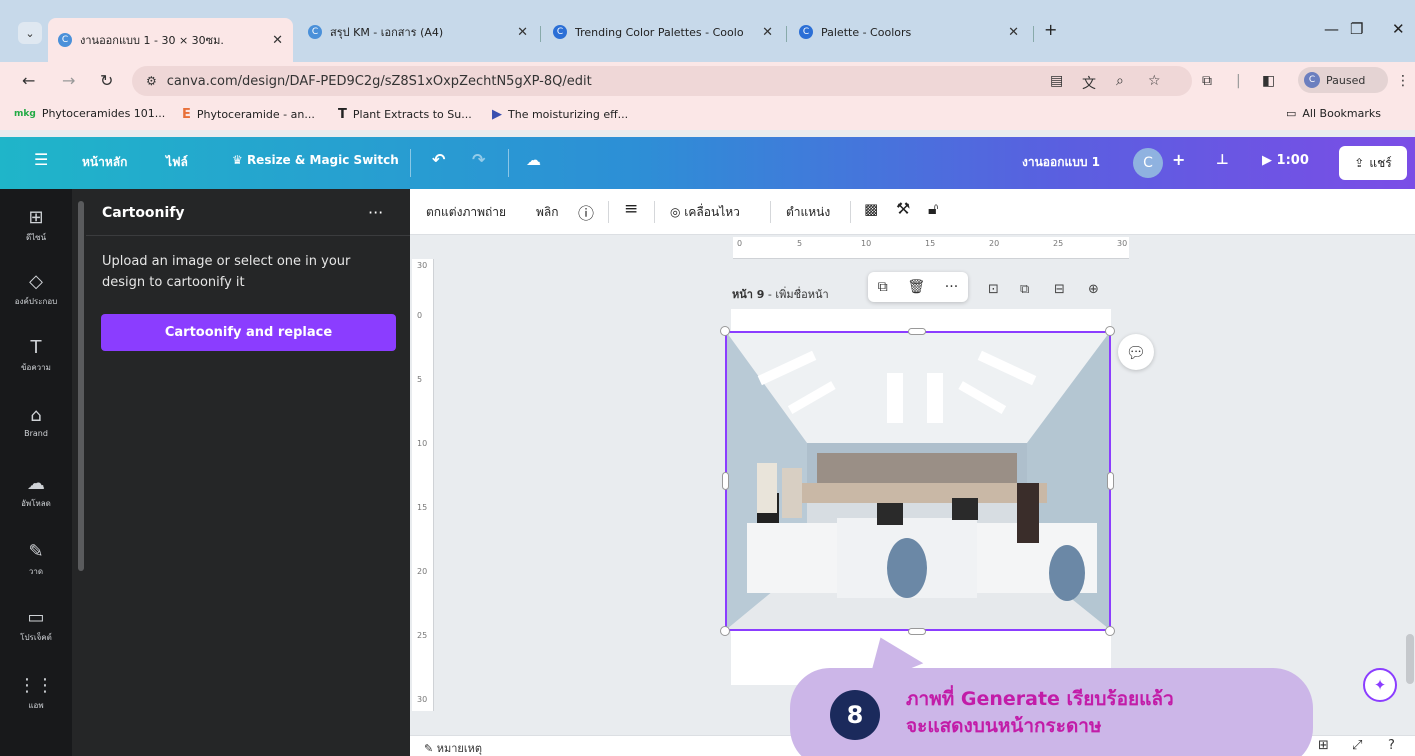 The width and height of the screenshot is (1415, 756). What do you see at coordinates (41, 159) in the screenshot?
I see `main-menu-icon: ☰` at bounding box center [41, 159].